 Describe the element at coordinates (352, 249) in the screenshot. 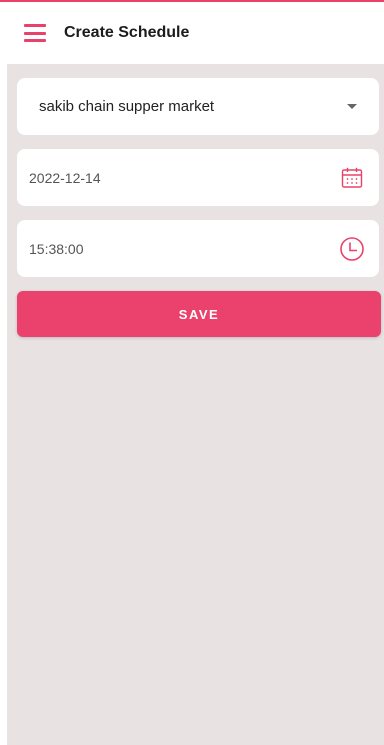

I see `clock-icon` at that location.